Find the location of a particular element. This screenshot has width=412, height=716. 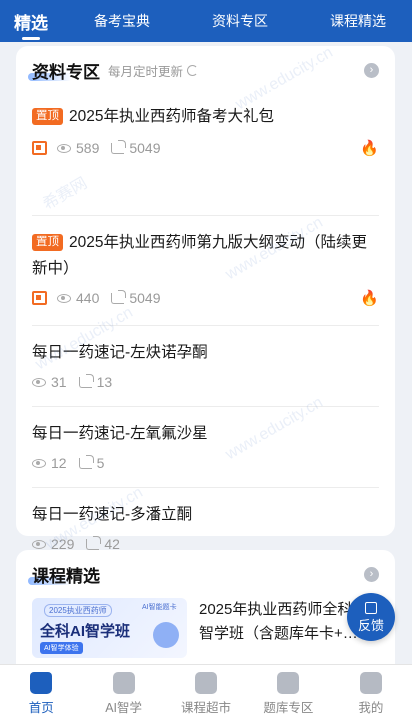

nav-profile: 我的 is located at coordinates (371, 690).